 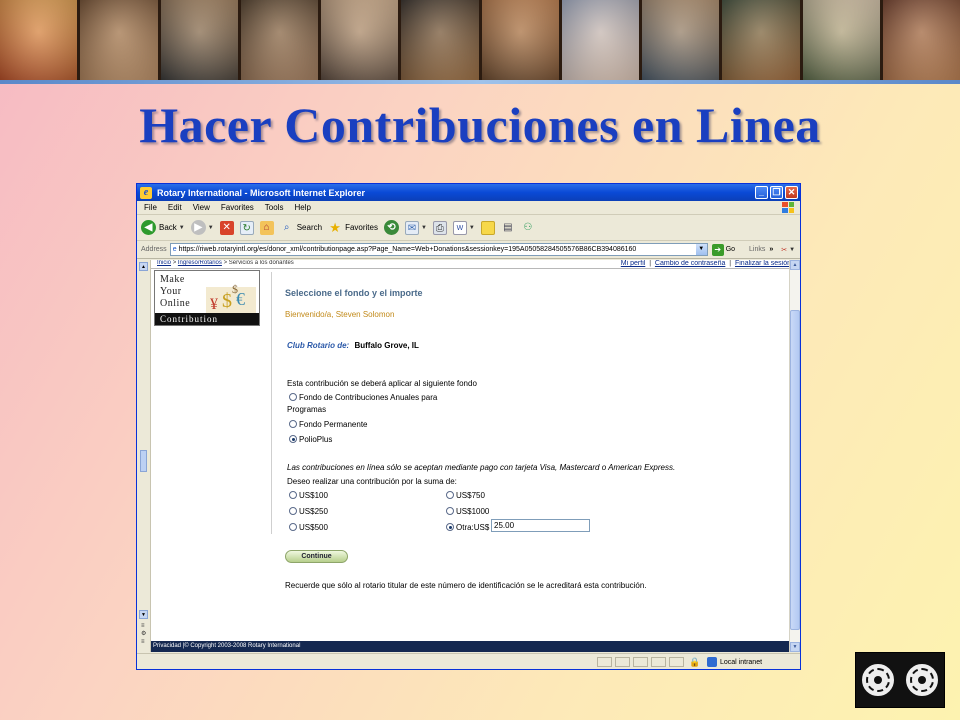 I want to click on amount-option-750: US$750, so click(x=465, y=495).